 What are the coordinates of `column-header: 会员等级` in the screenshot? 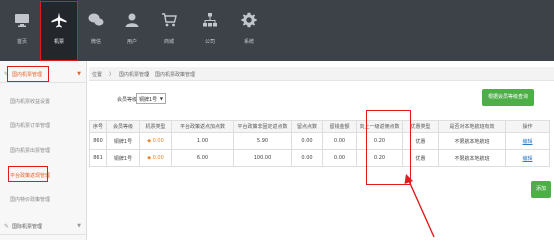 It's located at (123, 126).